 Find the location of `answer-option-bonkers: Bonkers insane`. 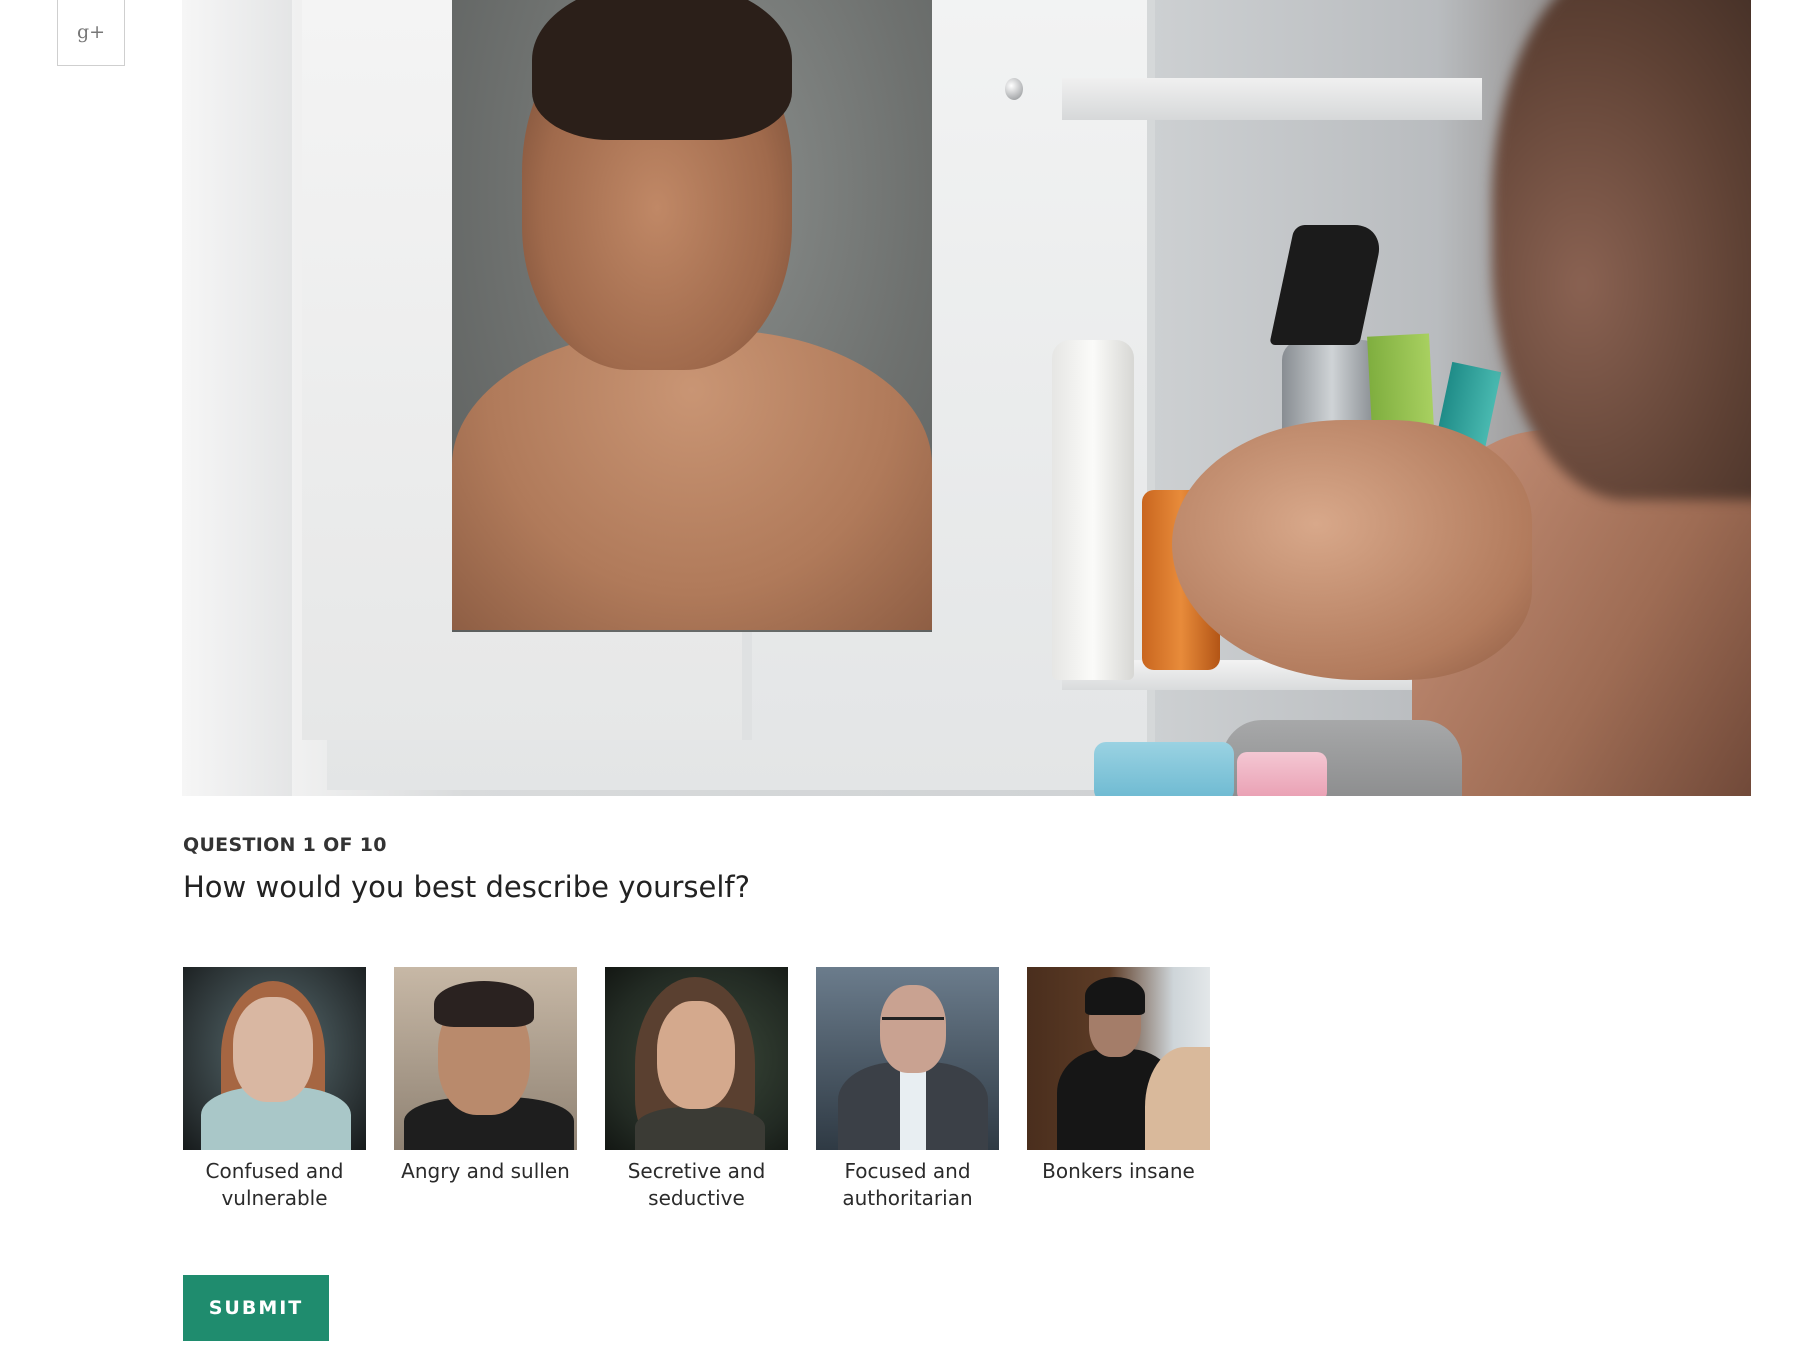

answer-option-bonkers: Bonkers insane is located at coordinates (1118, 1089).